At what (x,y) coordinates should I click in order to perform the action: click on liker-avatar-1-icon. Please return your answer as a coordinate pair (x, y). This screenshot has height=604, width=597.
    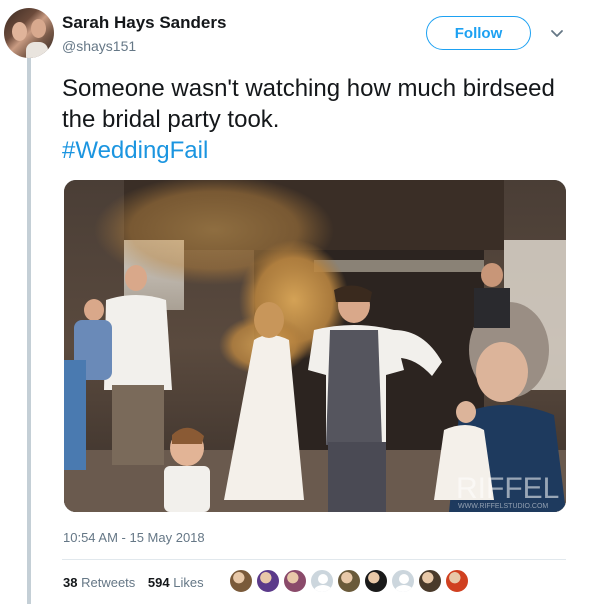
    Looking at the image, I should click on (241, 581).